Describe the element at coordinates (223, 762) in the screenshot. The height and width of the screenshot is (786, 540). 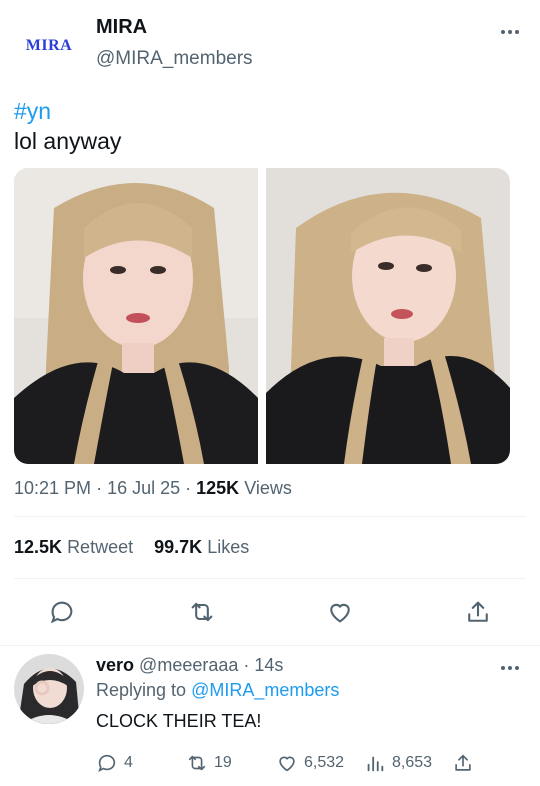
I see `retweet-count: 19` at that location.